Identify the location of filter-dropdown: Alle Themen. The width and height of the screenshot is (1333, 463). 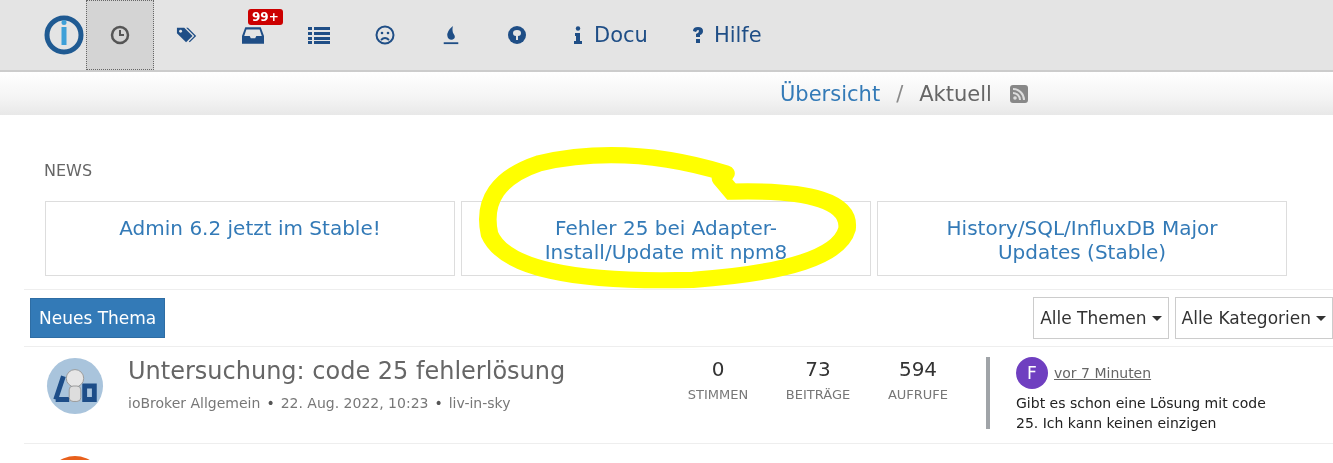
(1101, 318).